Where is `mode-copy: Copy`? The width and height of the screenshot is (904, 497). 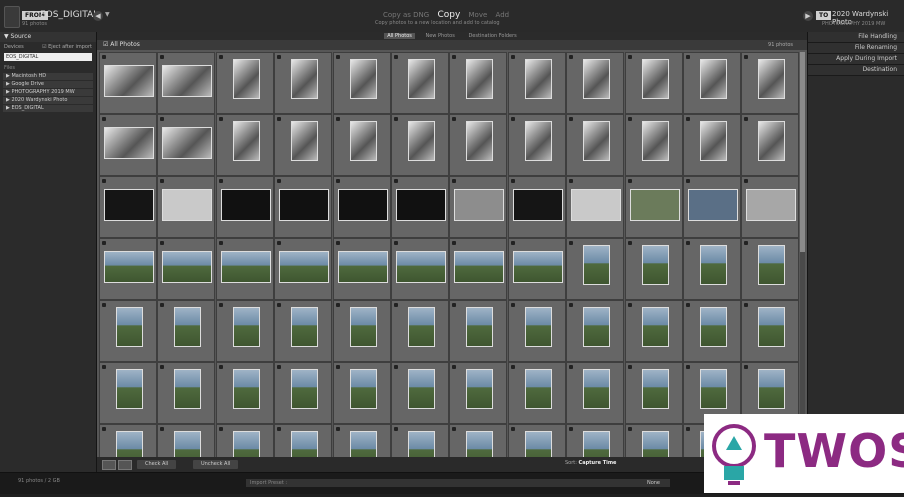 mode-copy: Copy is located at coordinates (448, 15).